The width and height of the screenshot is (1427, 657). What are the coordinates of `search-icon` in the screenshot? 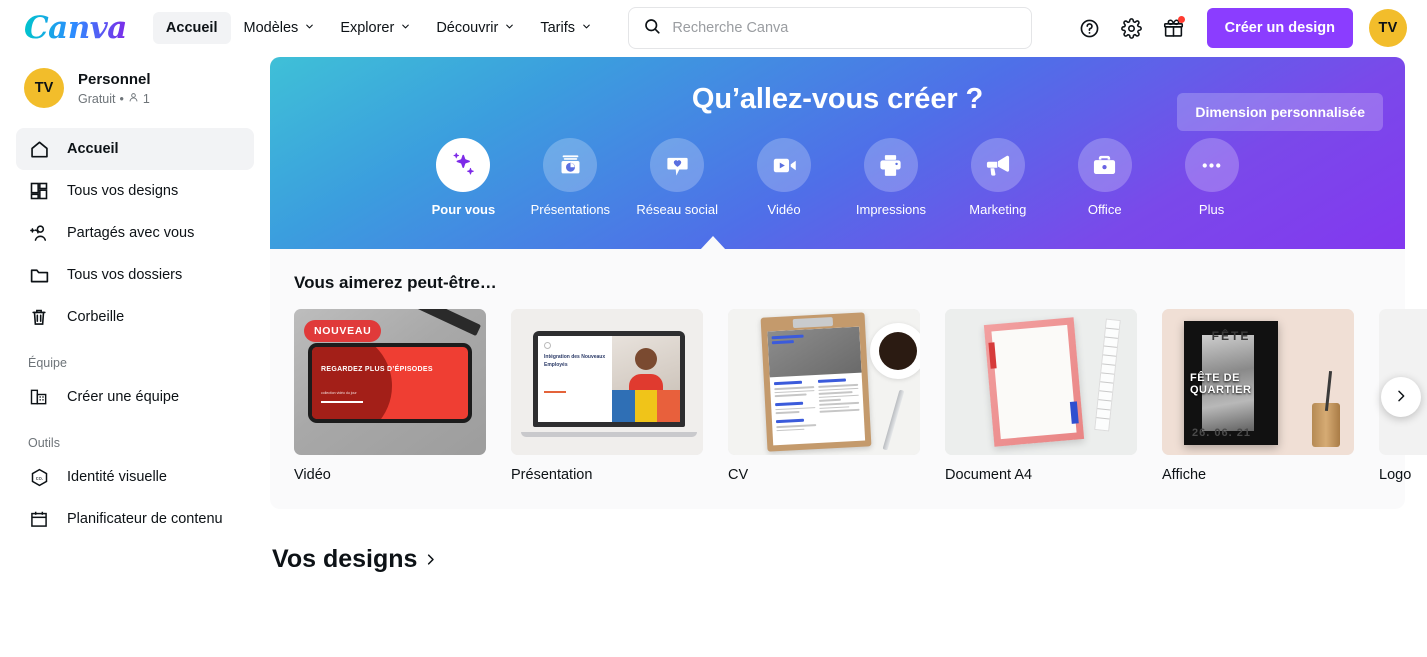 It's located at (652, 28).